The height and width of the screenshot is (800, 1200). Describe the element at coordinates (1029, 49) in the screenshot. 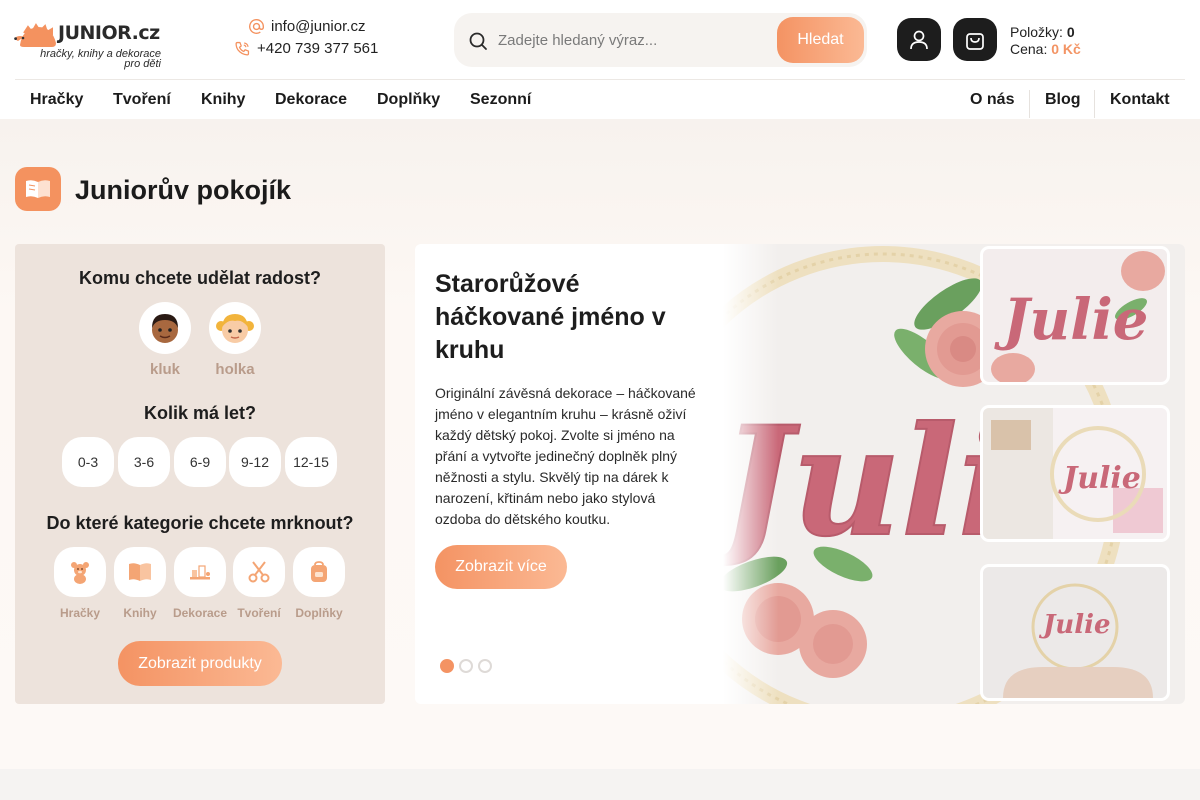

I see `cart-price-label: Cena:` at that location.